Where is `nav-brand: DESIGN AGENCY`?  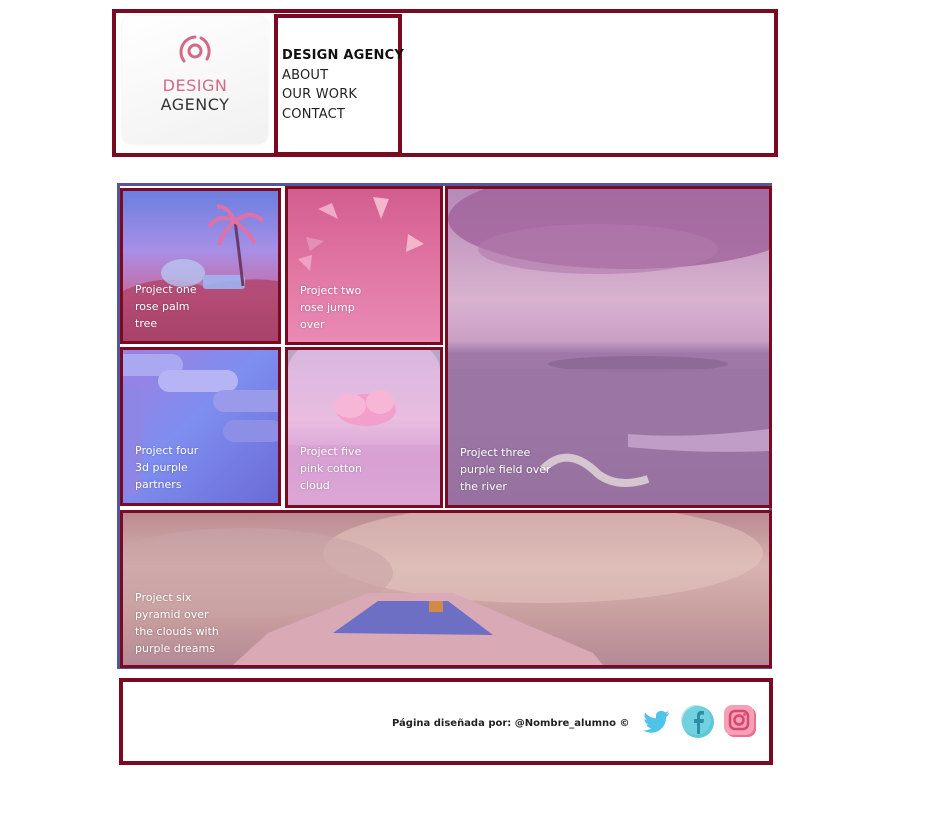 nav-brand: DESIGN AGENCY is located at coordinates (343, 56).